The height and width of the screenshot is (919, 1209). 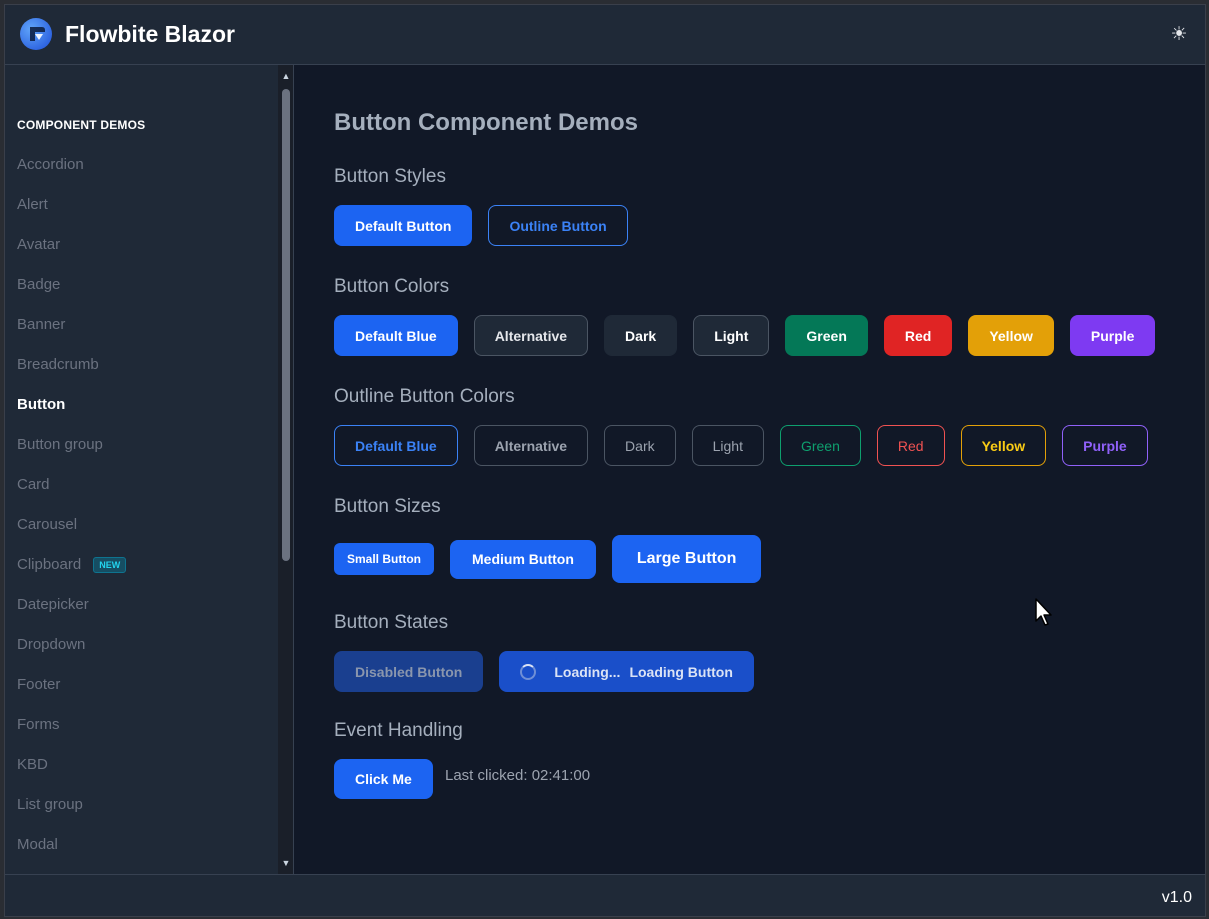 What do you see at coordinates (142, 532) in the screenshot?
I see `sidebar-item-carousel: Carousel` at bounding box center [142, 532].